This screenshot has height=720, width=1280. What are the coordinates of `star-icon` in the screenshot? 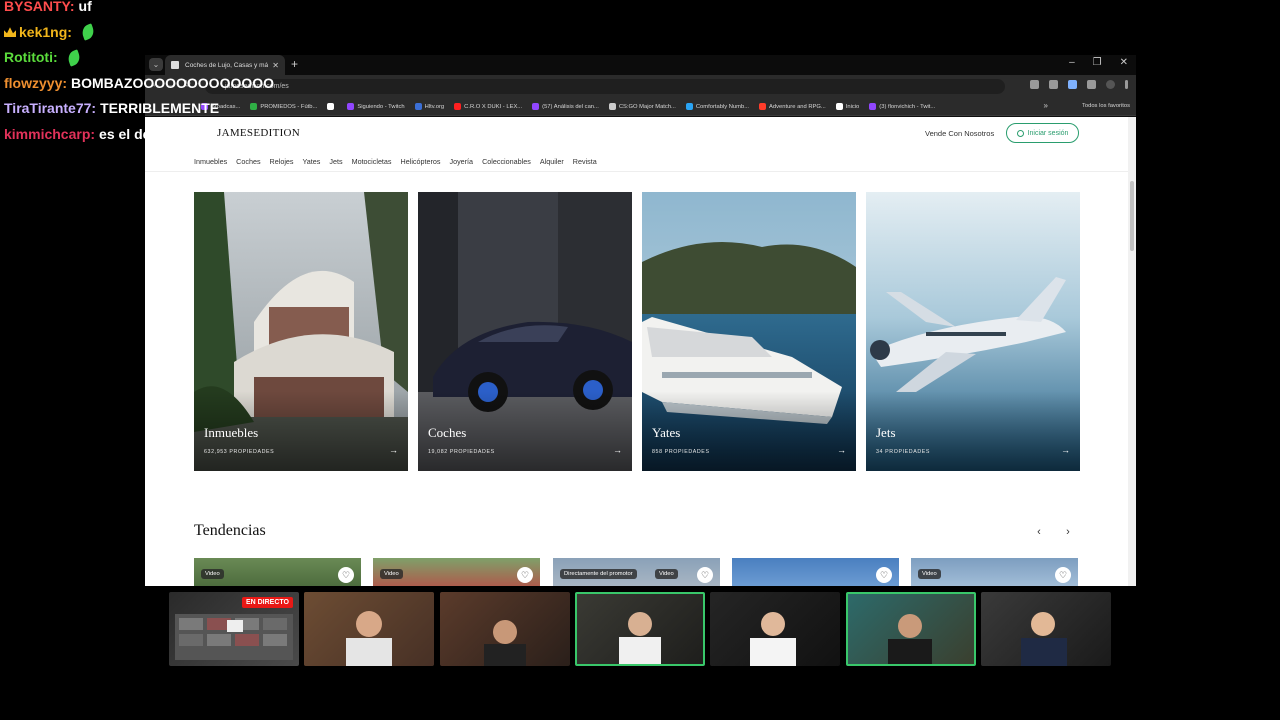 It's located at (1053, 84).